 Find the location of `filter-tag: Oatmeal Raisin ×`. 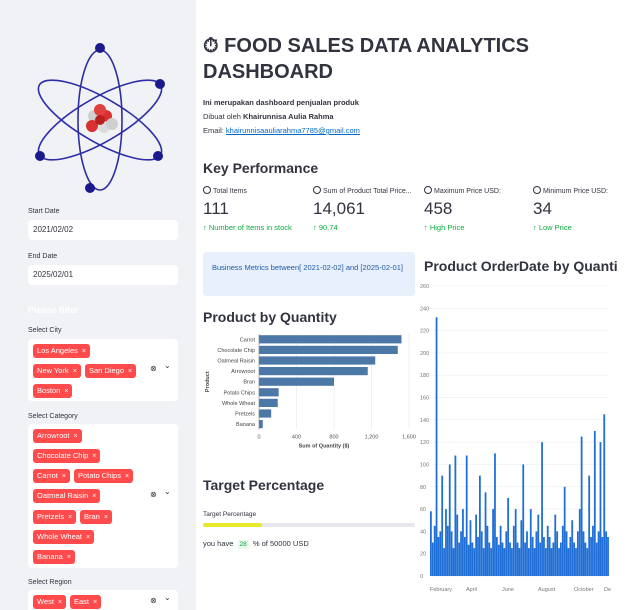

filter-tag: Oatmeal Raisin × is located at coordinates (67, 496).